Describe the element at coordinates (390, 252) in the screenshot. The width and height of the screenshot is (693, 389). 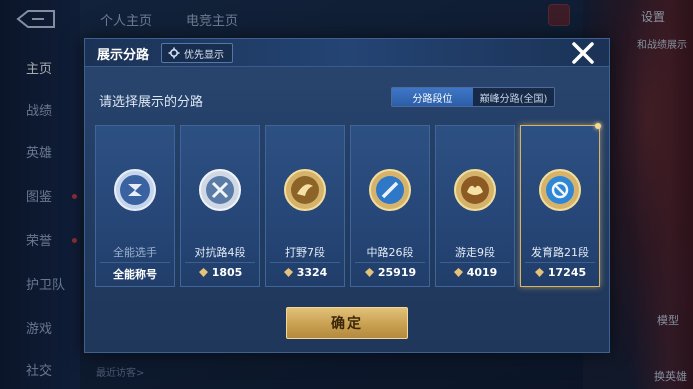
I see `lane-name: 中路26段` at that location.